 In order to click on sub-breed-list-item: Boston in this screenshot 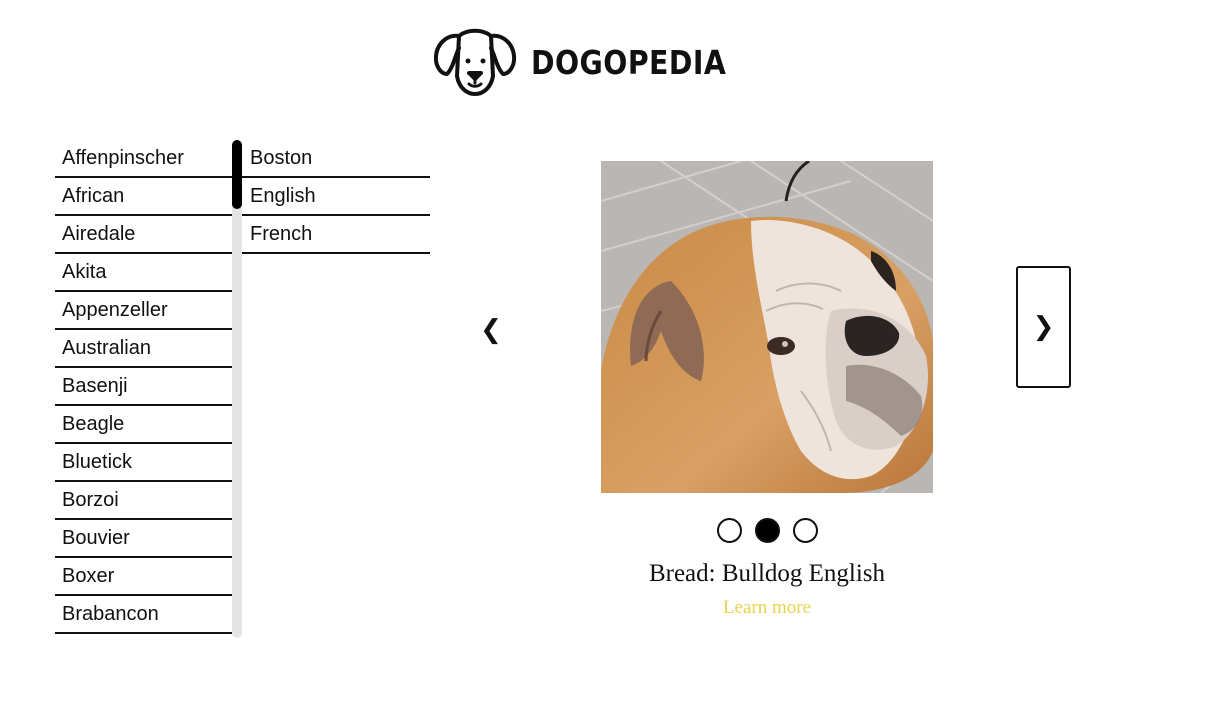, I will do `click(336, 159)`.